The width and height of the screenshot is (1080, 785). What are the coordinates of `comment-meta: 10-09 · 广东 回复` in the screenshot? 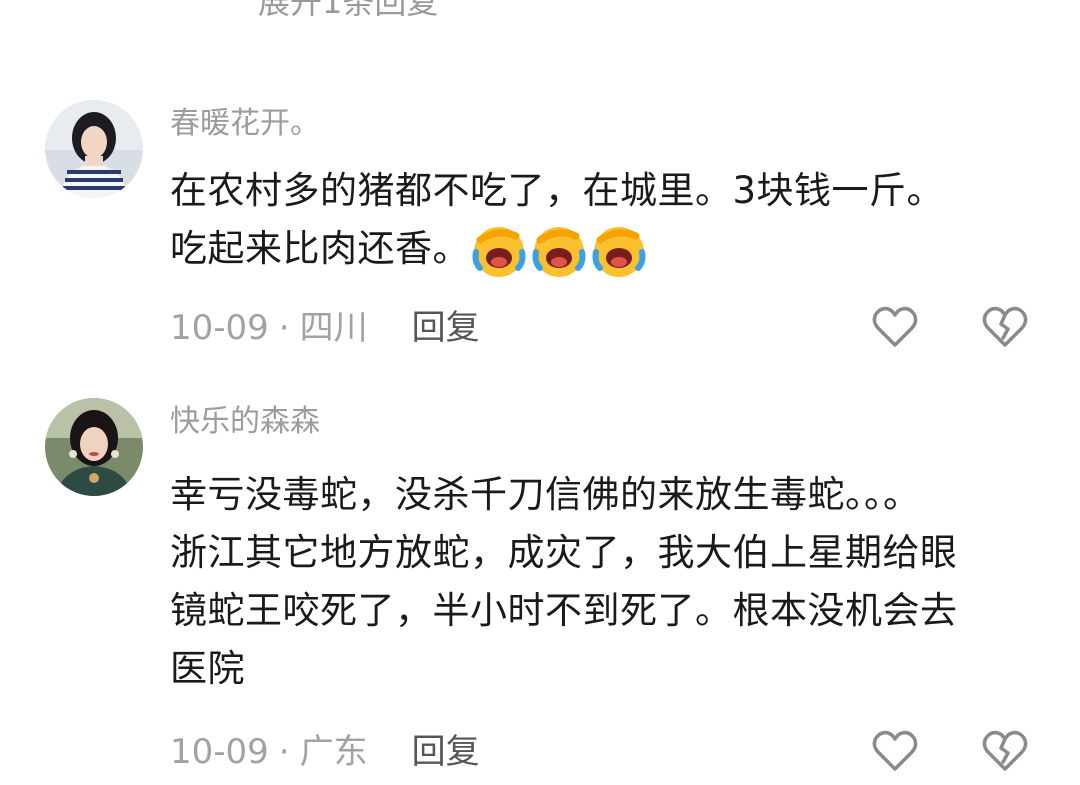 It's located at (325, 752).